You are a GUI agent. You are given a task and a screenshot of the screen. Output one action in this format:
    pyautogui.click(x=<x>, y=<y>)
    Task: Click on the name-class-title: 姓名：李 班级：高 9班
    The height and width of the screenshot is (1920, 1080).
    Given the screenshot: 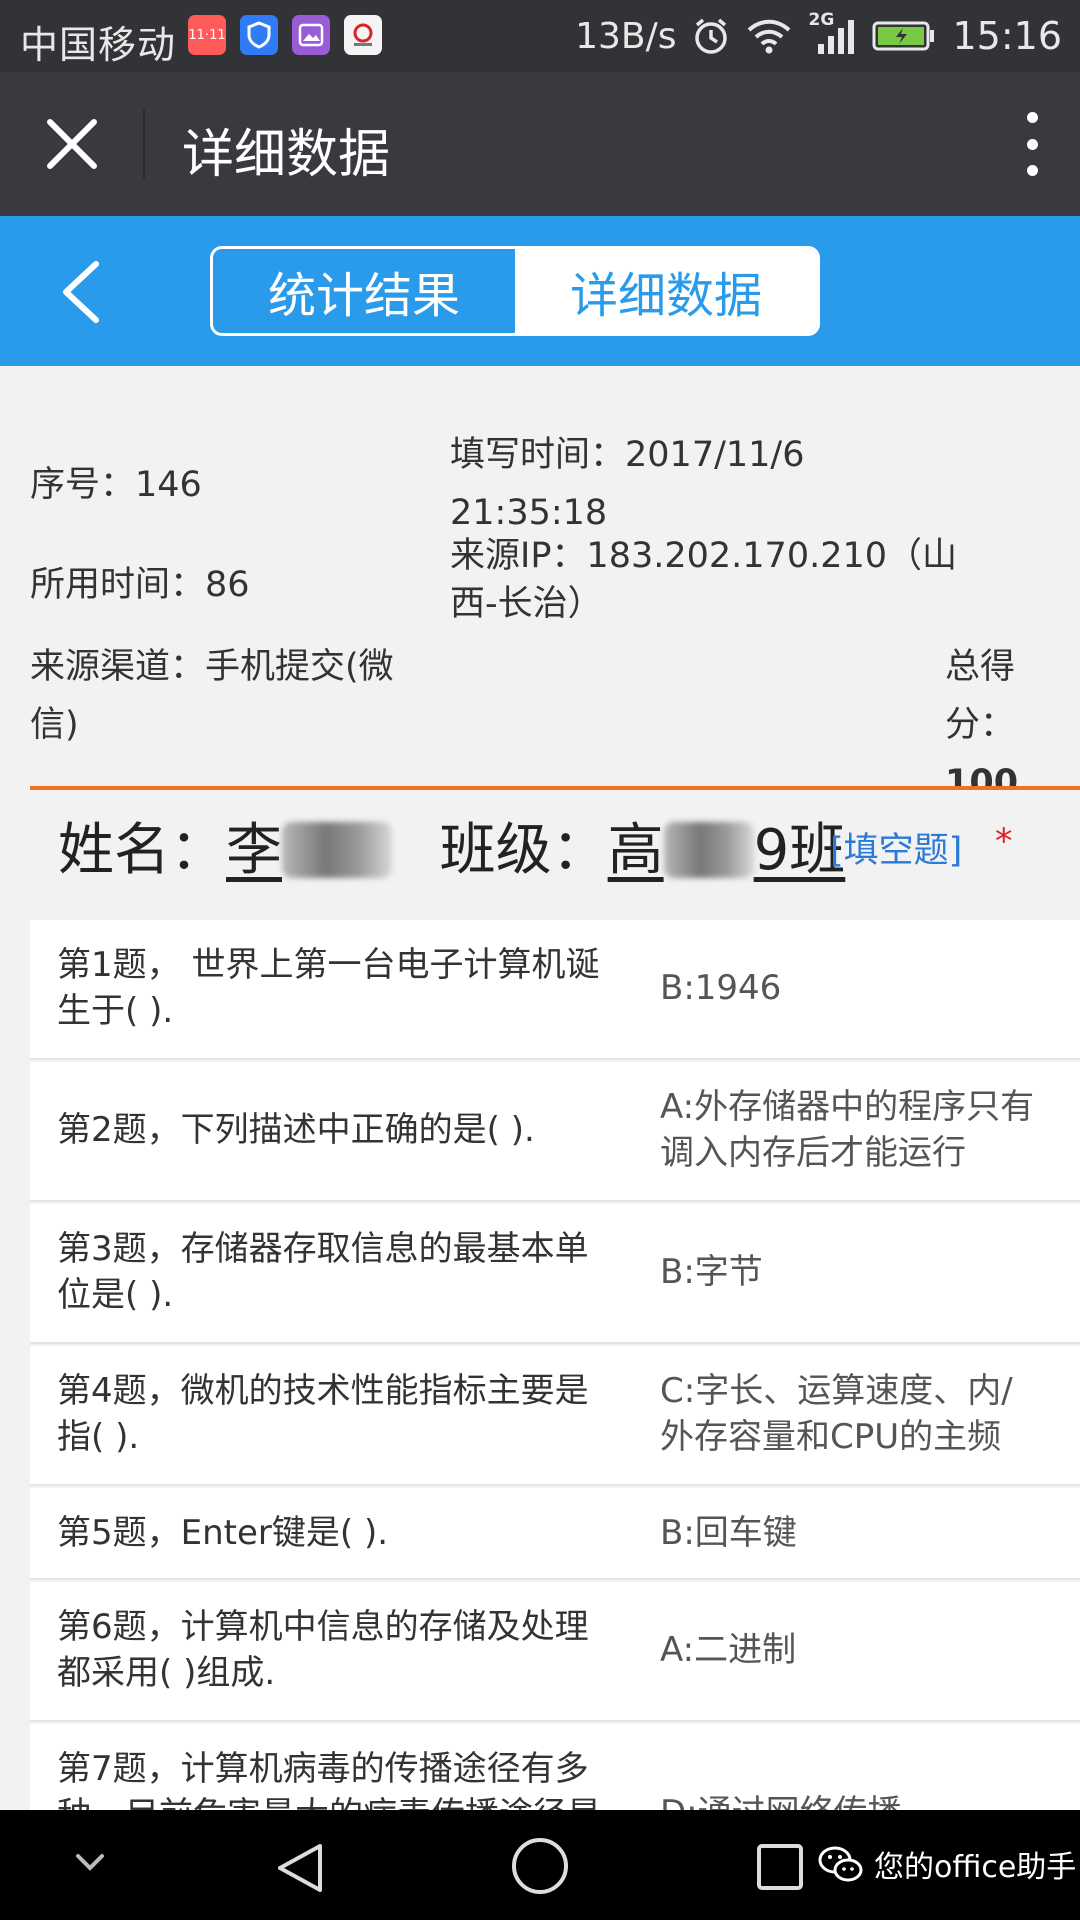 What is the action you would take?
    pyautogui.click(x=452, y=850)
    